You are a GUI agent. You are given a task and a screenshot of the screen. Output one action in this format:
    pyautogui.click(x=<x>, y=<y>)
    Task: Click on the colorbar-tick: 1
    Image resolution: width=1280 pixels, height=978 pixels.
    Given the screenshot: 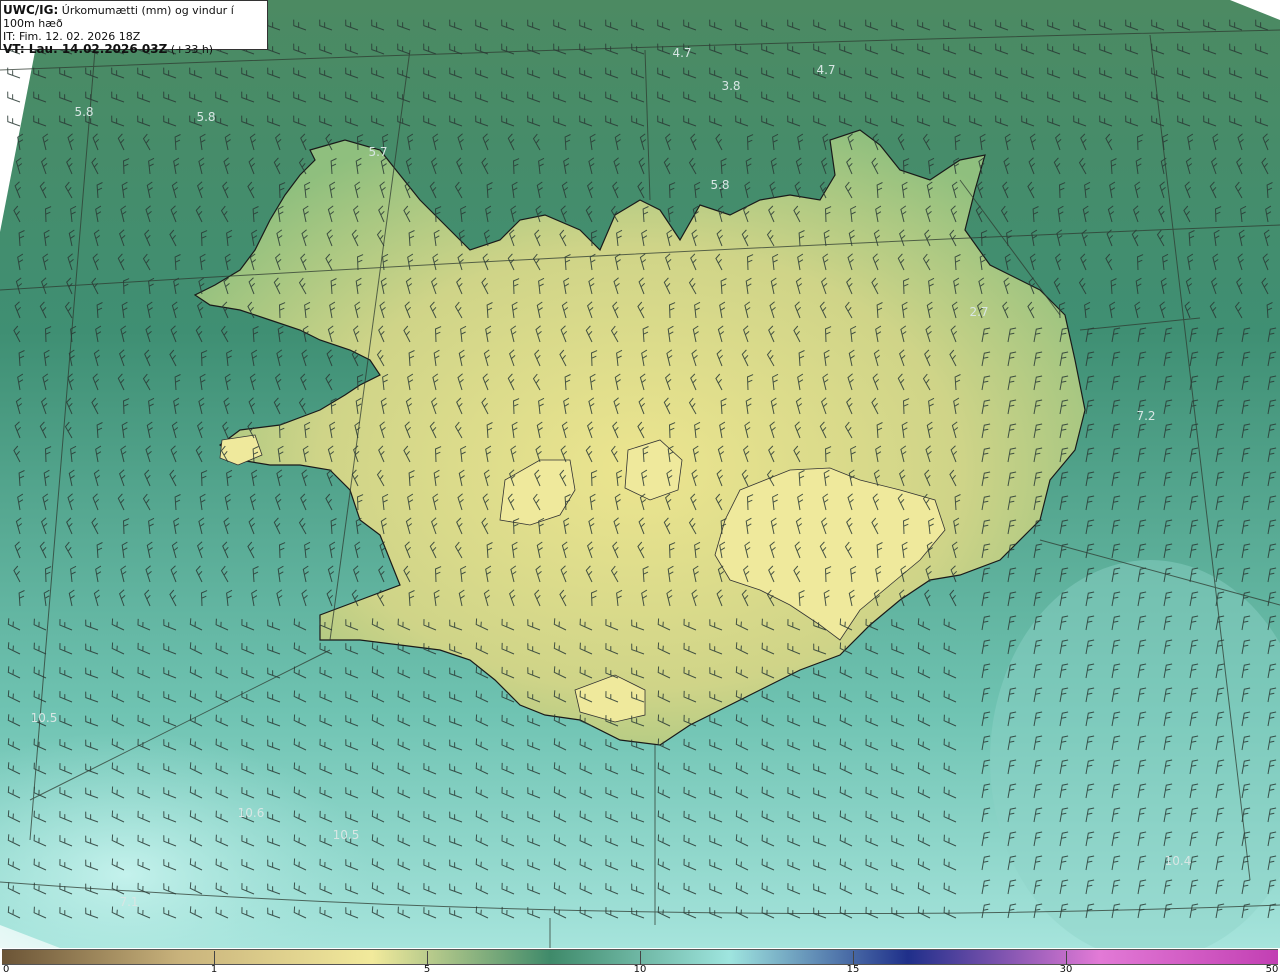 What is the action you would take?
    pyautogui.click(x=214, y=969)
    